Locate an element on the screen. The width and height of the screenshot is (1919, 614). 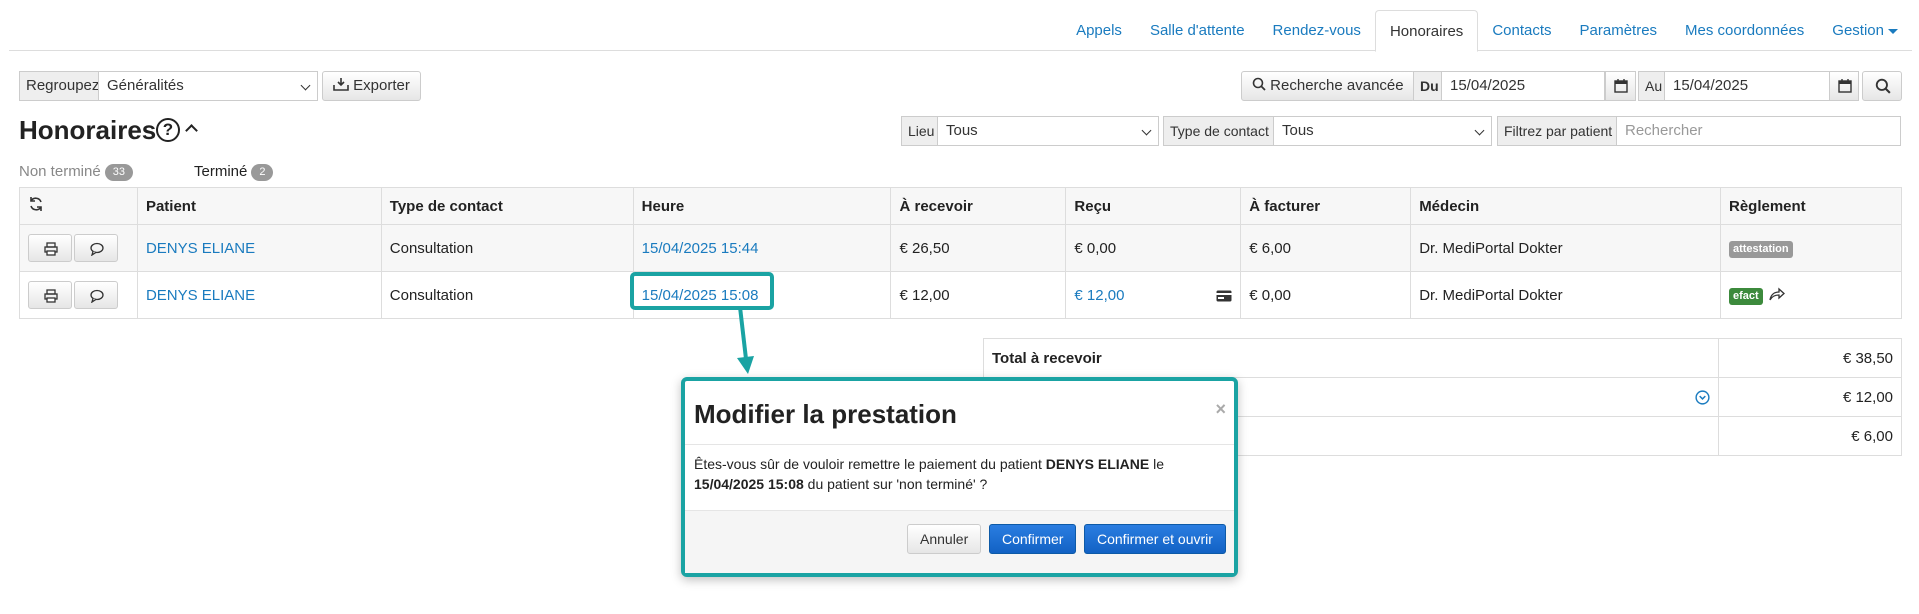
calendar-icon is located at coordinates (1845, 86).